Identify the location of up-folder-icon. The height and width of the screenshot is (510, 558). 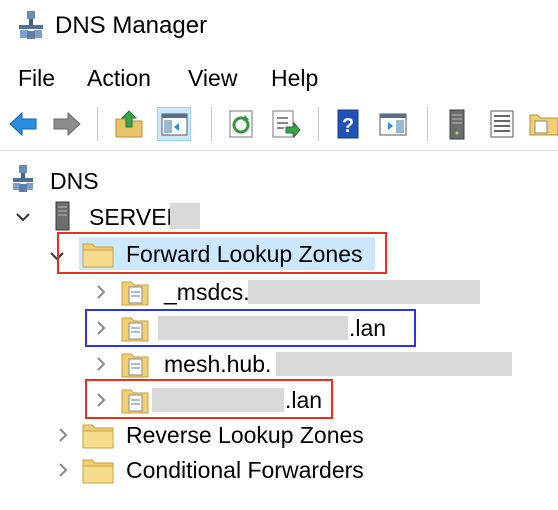
(129, 124).